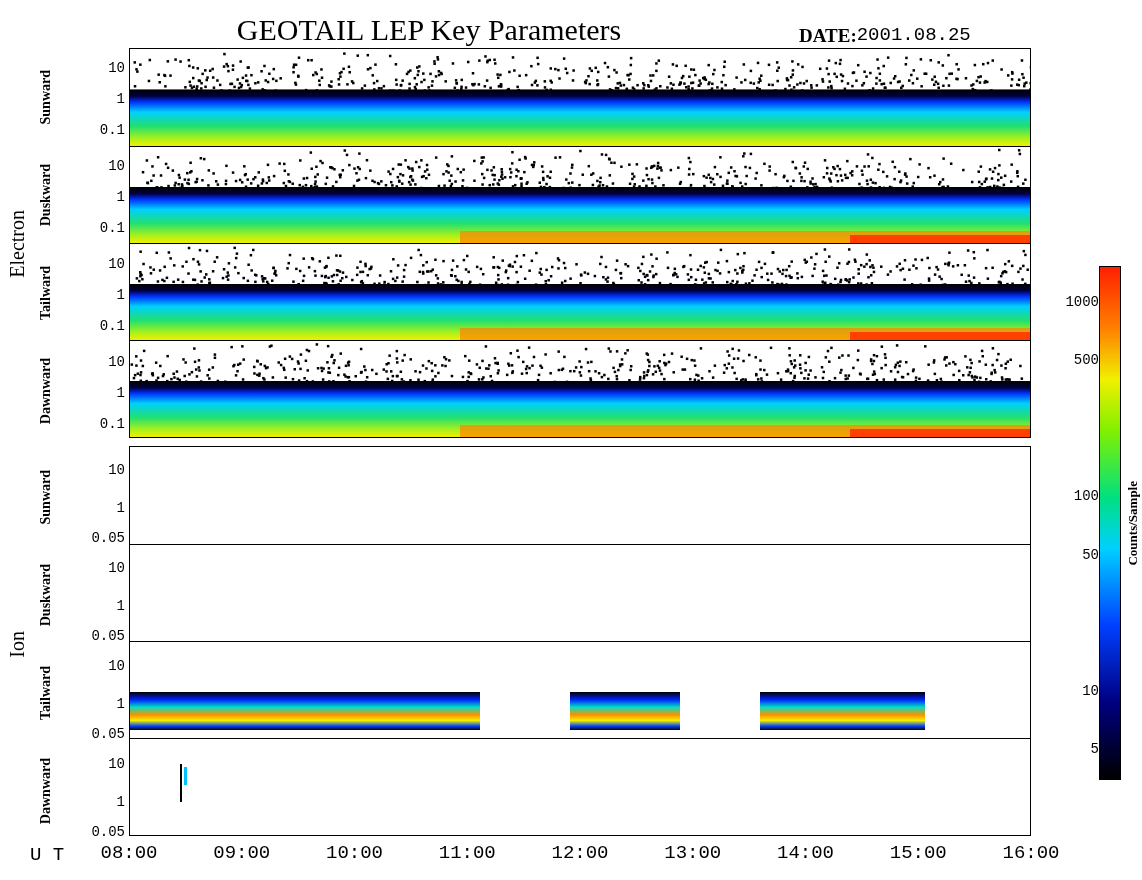  Describe the element at coordinates (913, 35) in the screenshot. I see `date-value: 2001.08.25` at that location.